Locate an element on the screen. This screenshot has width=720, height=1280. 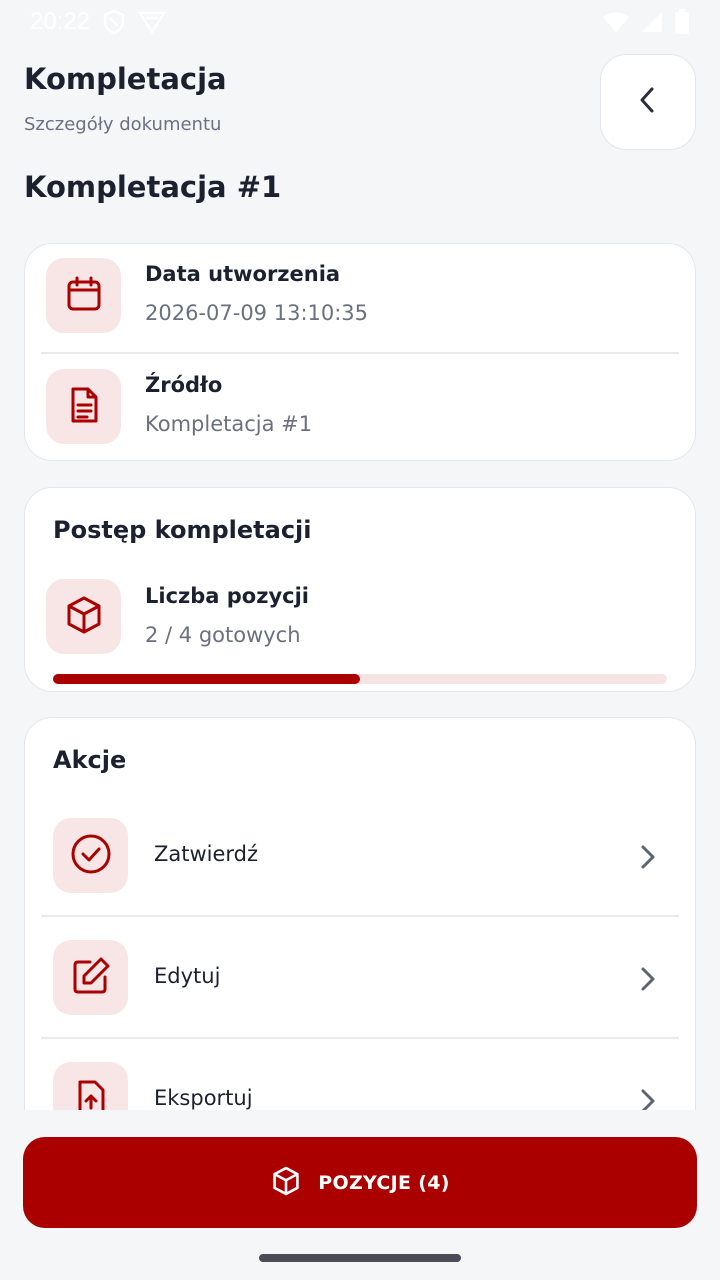
page-subtitle: Szczegóły dokumentu is located at coordinates (123, 124).